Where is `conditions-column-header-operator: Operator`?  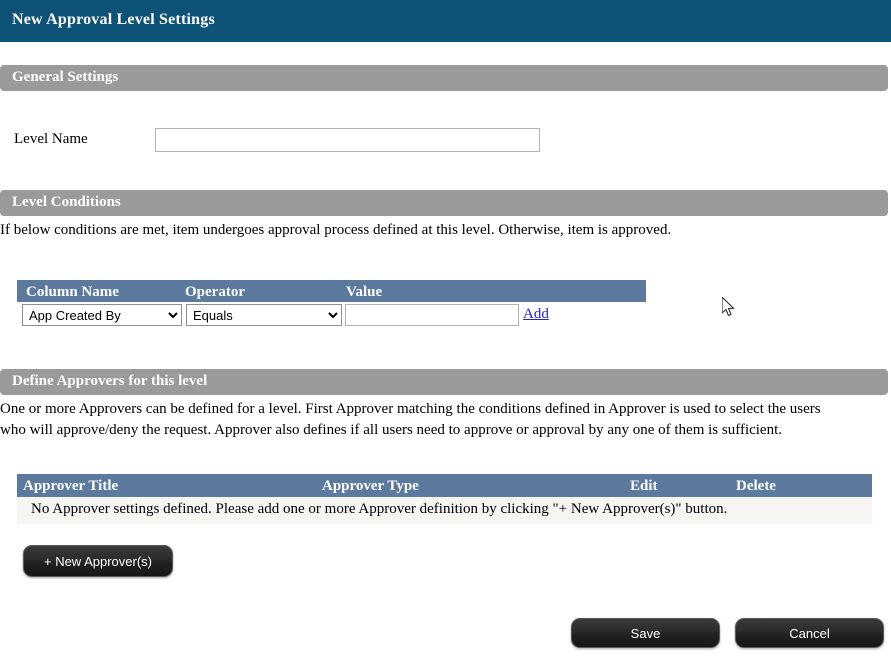
conditions-column-header-operator: Operator is located at coordinates (215, 292).